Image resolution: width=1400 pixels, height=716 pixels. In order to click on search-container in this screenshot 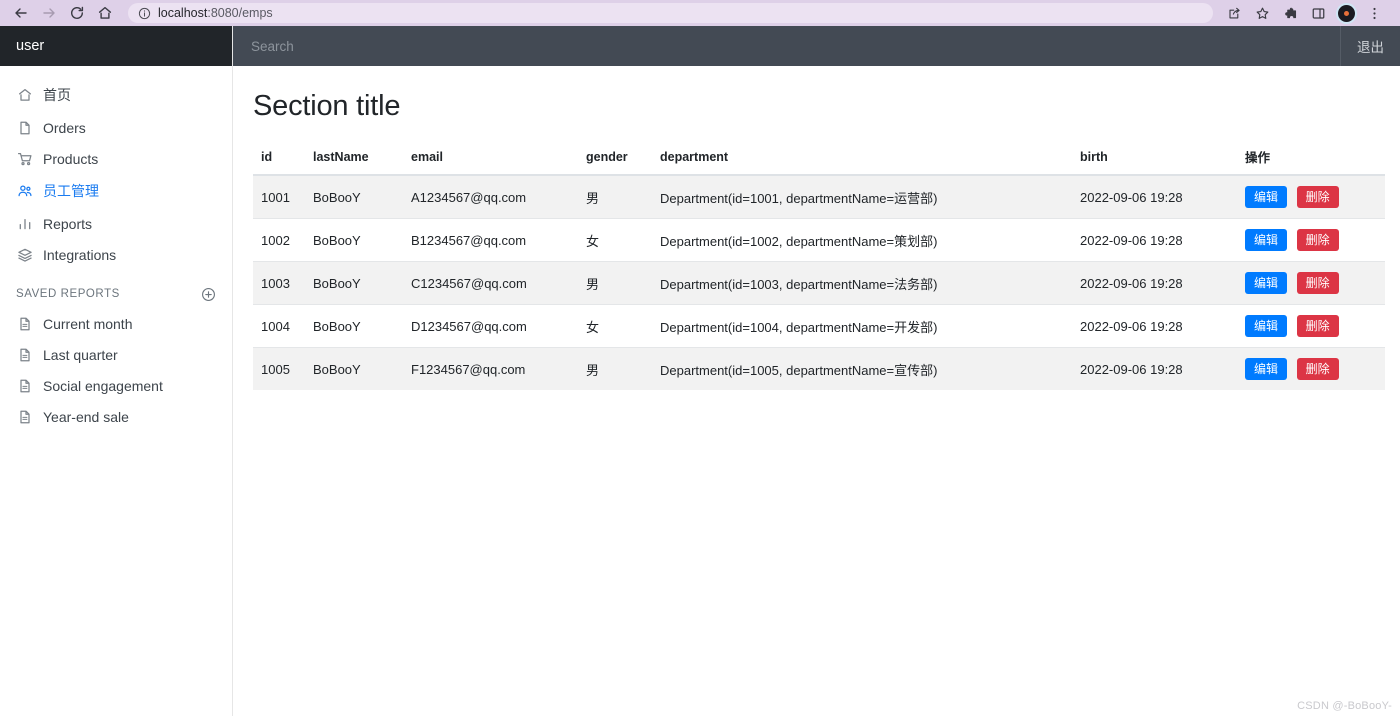, I will do `click(786, 46)`.